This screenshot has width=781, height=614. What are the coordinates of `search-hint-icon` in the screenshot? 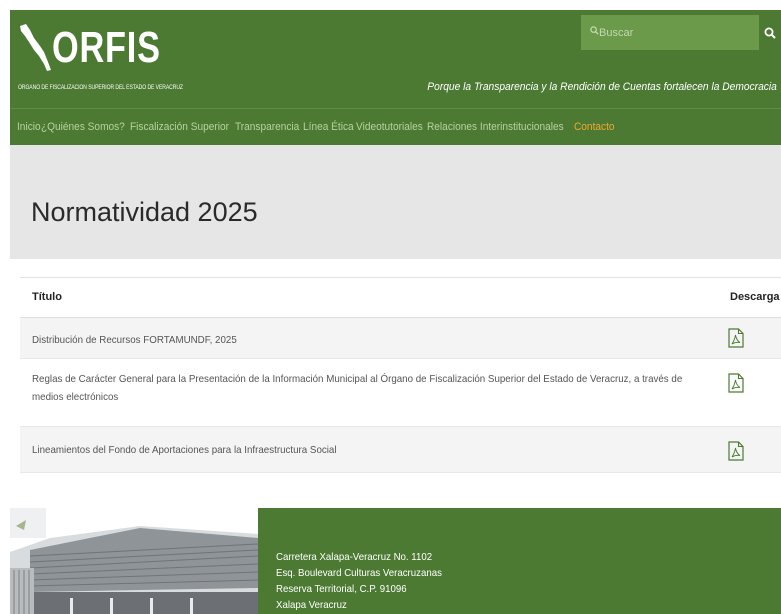 It's located at (594, 30).